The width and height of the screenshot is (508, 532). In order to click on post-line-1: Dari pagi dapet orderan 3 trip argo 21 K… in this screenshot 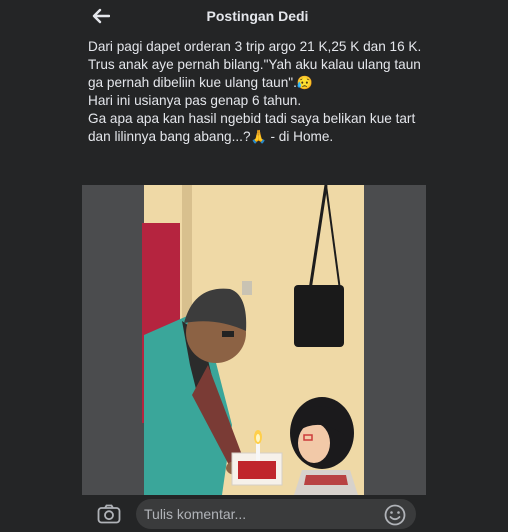, I will do `click(255, 46)`.